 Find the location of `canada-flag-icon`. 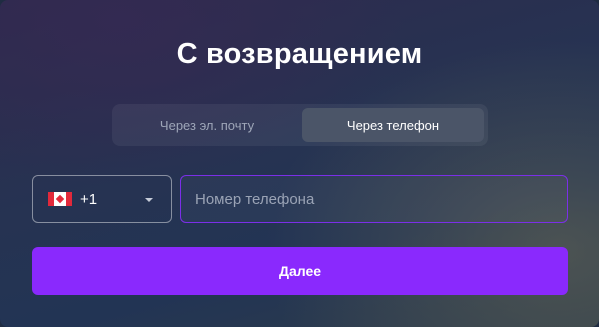

canada-flag-icon is located at coordinates (60, 199).